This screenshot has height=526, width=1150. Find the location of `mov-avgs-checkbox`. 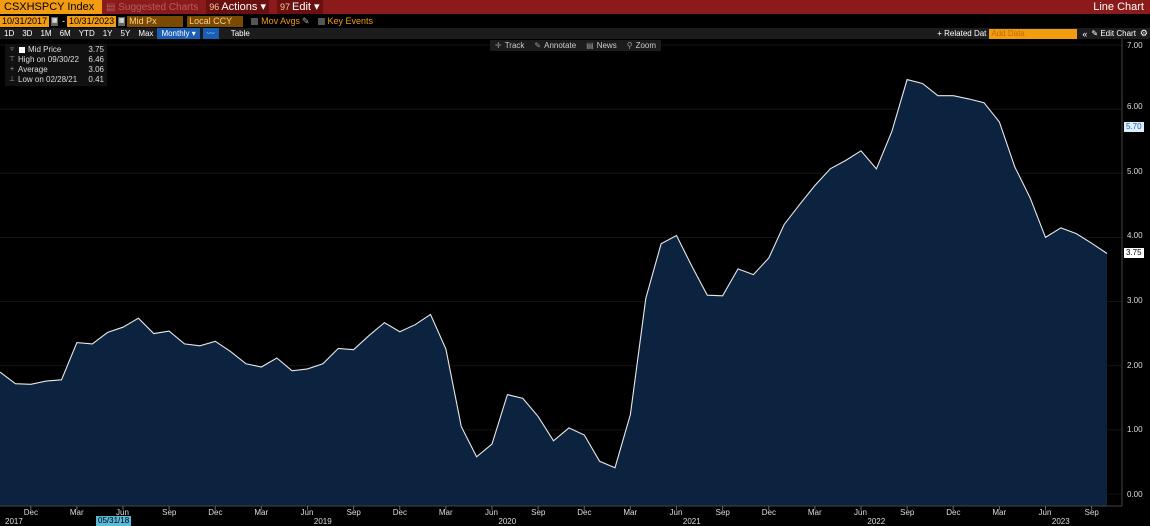

mov-avgs-checkbox is located at coordinates (255, 21).